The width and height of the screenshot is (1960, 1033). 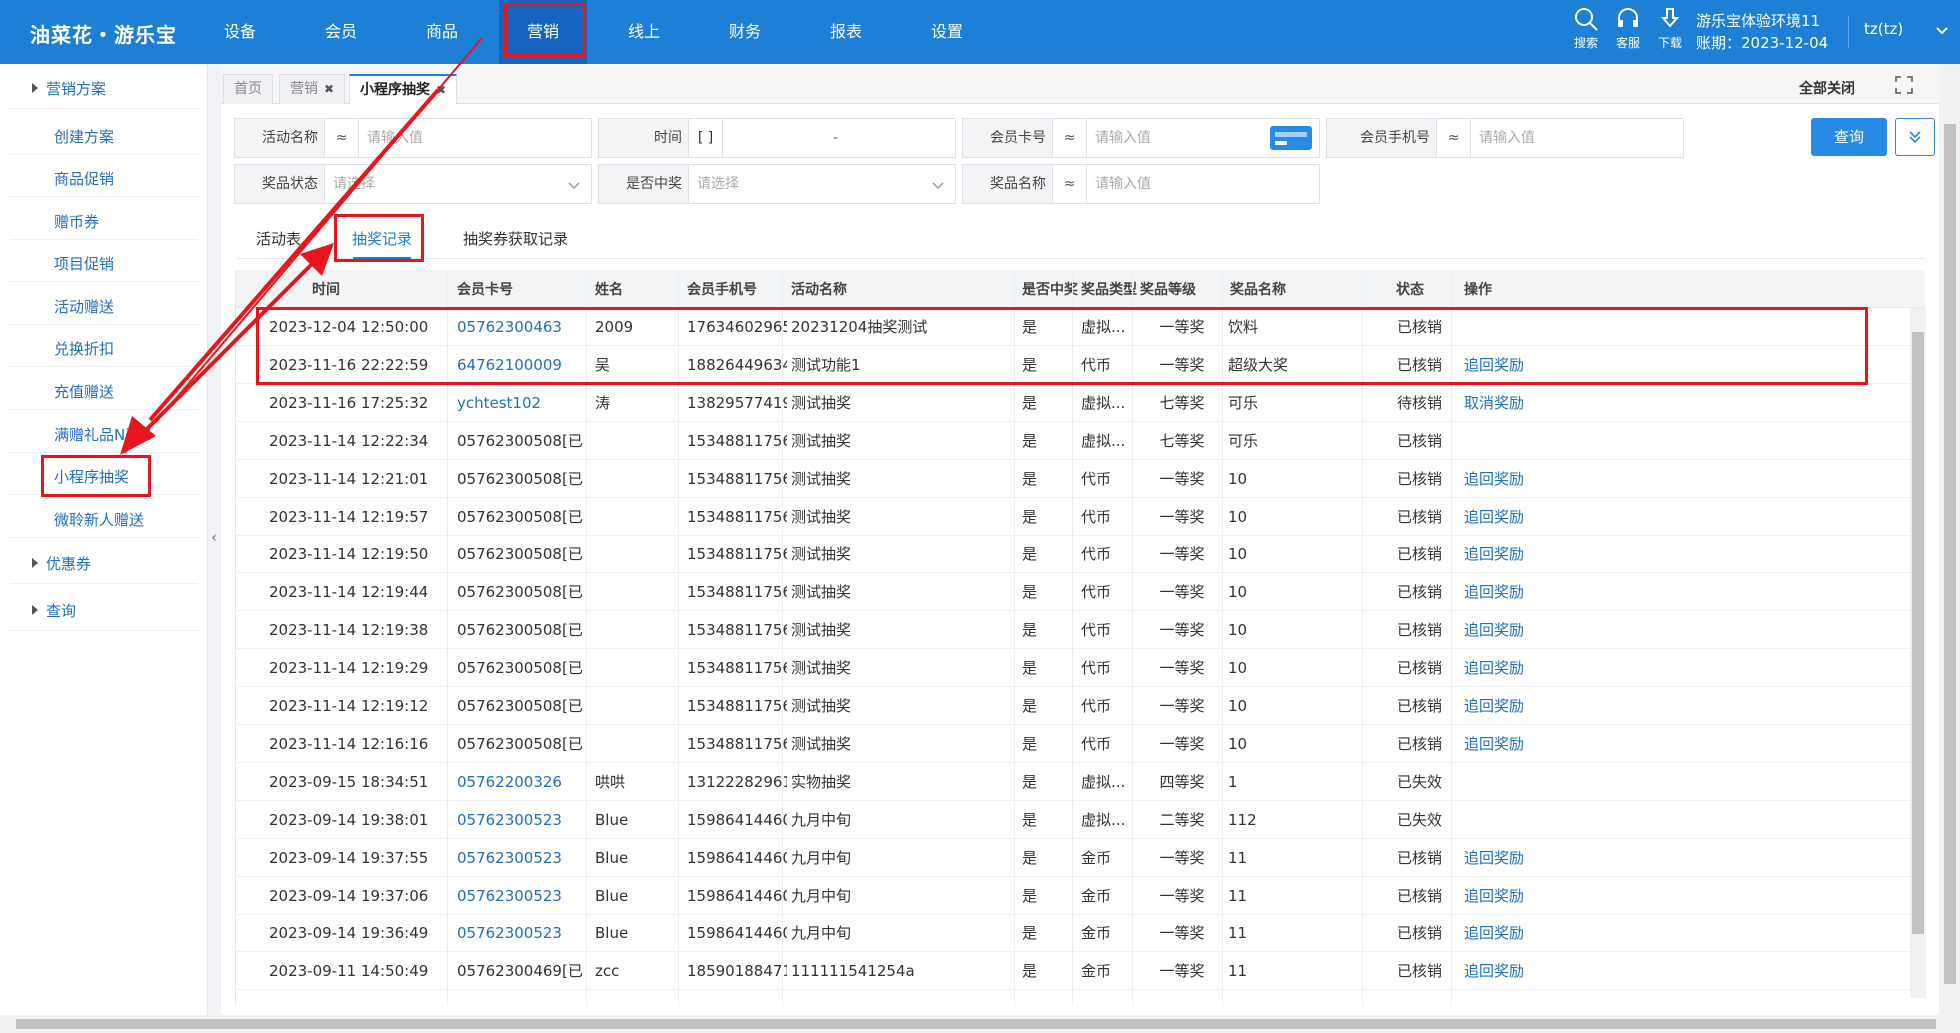 I want to click on query-button: 查询, so click(x=1849, y=137).